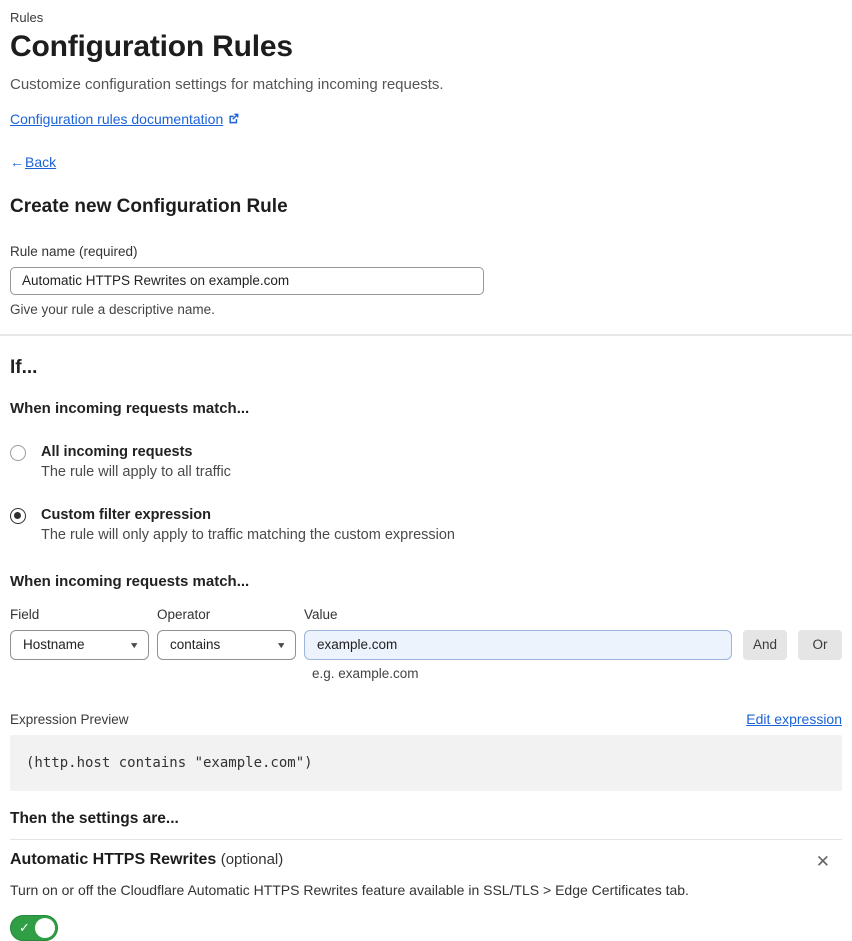 Image resolution: width=852 pixels, height=941 pixels. Describe the element at coordinates (113, 859) in the screenshot. I see `setting-title: Automatic HTTPS Rewrites` at that location.